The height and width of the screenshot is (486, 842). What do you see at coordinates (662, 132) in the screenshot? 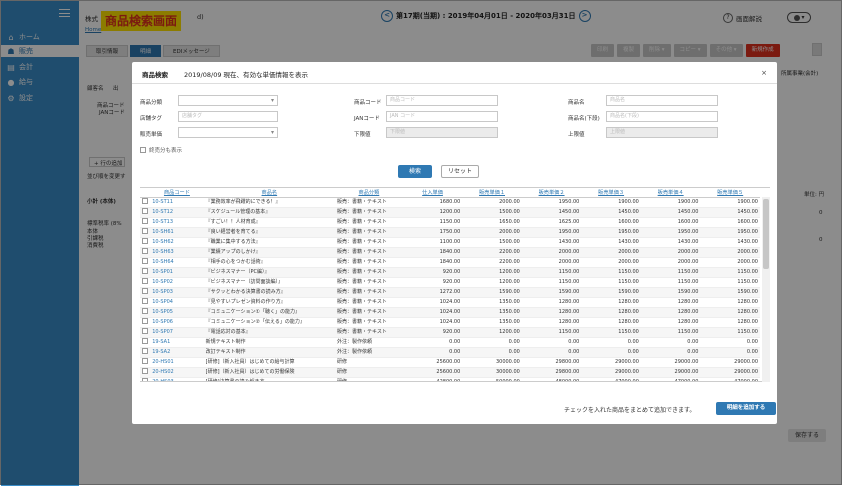
I see `upper-input: 上限値` at bounding box center [662, 132].